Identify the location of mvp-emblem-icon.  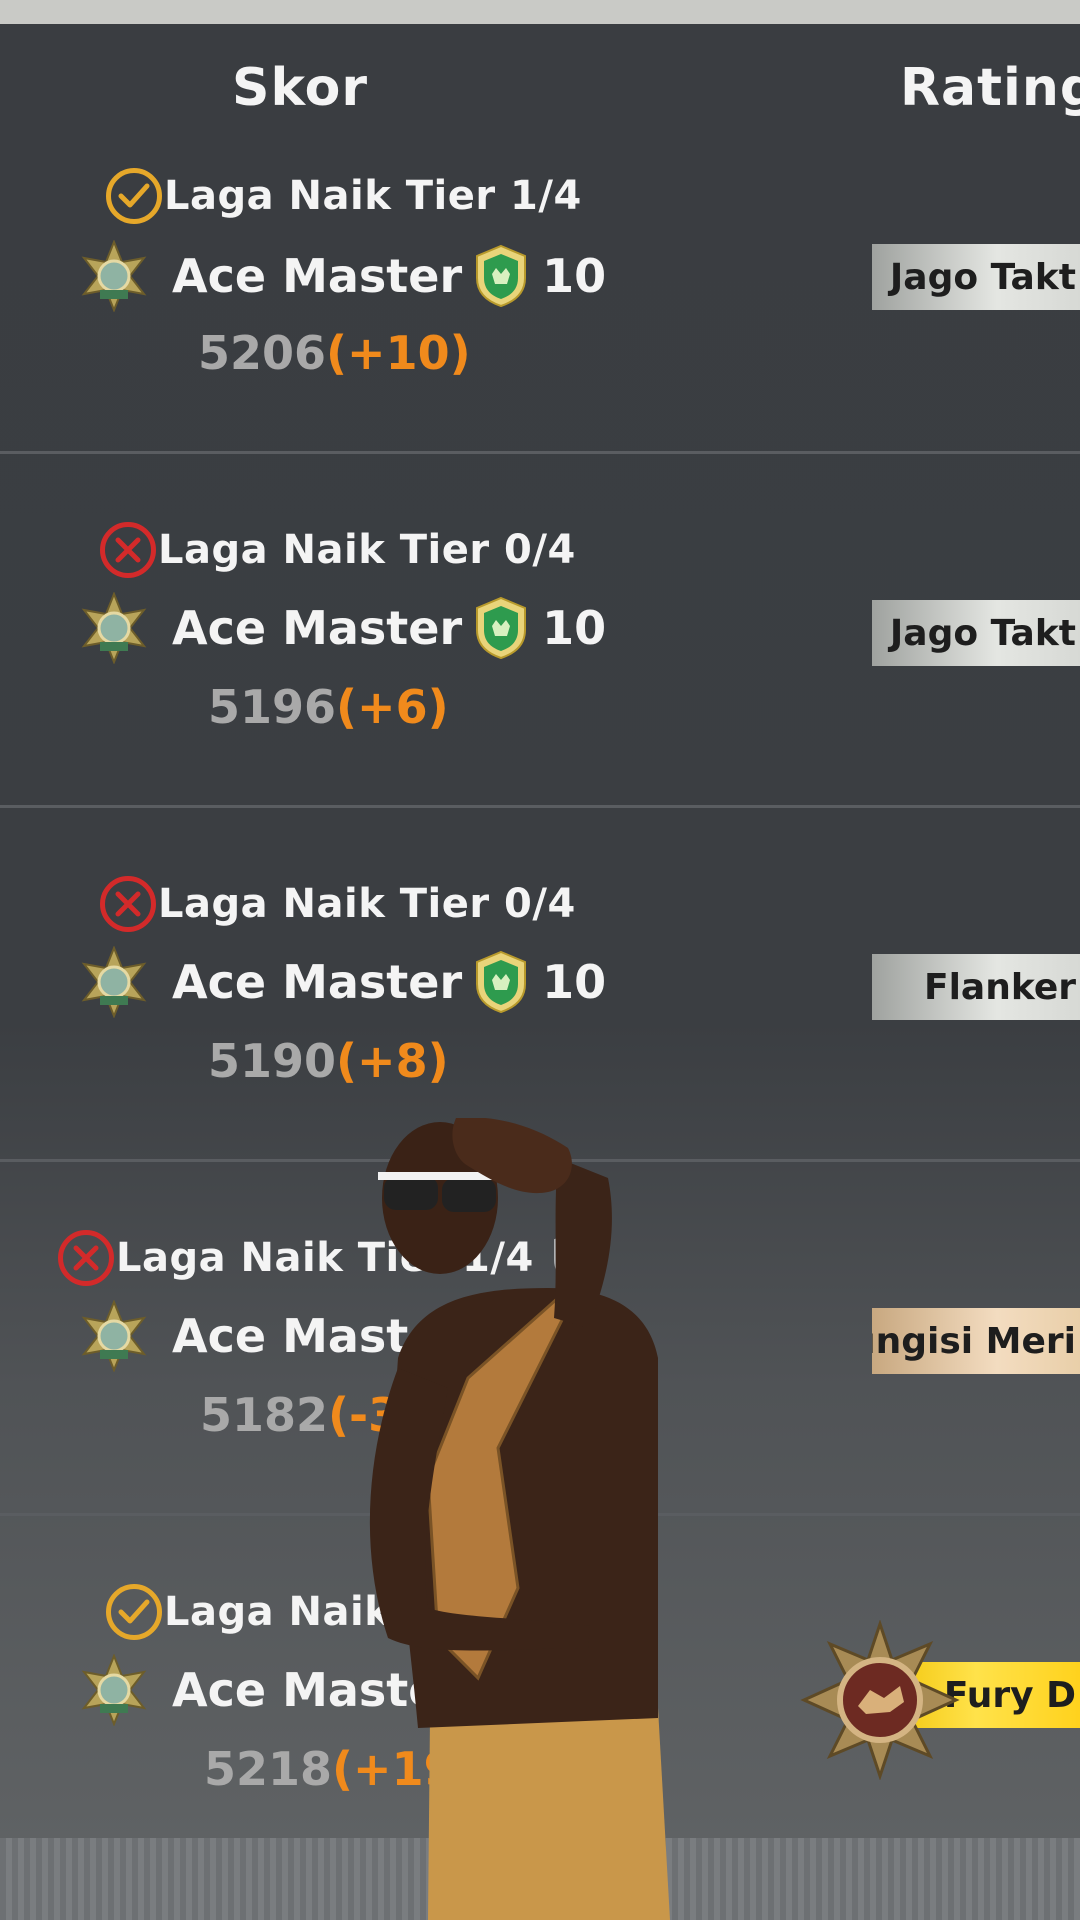
(880, 1700).